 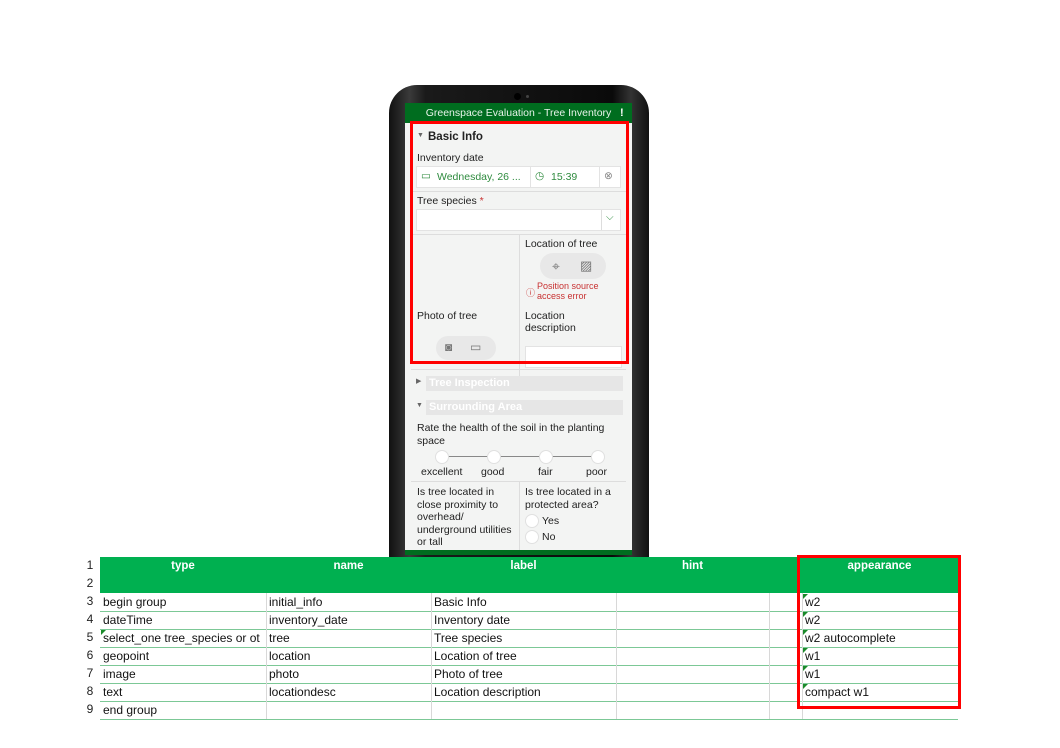 What do you see at coordinates (524, 407) in the screenshot?
I see `group-title: Surrounding Area` at bounding box center [524, 407].